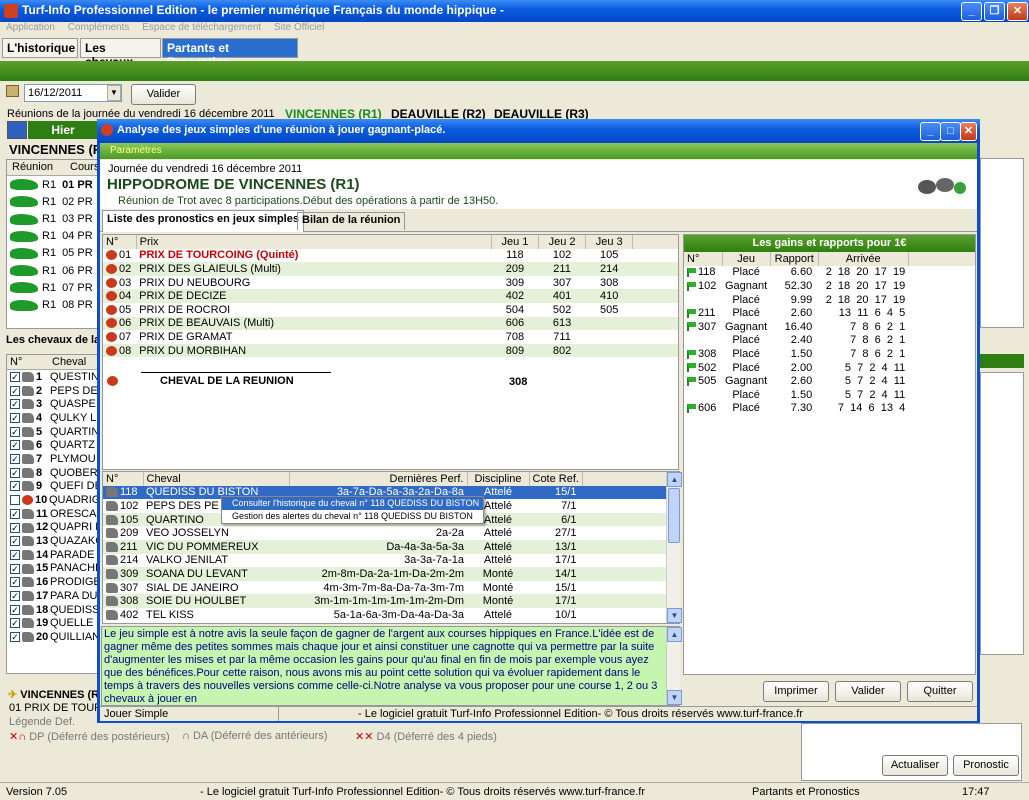 The width and height of the screenshot is (1029, 800). Describe the element at coordinates (674, 666) in the screenshot. I see `note-scrollbar: ▲ ▼` at that location.